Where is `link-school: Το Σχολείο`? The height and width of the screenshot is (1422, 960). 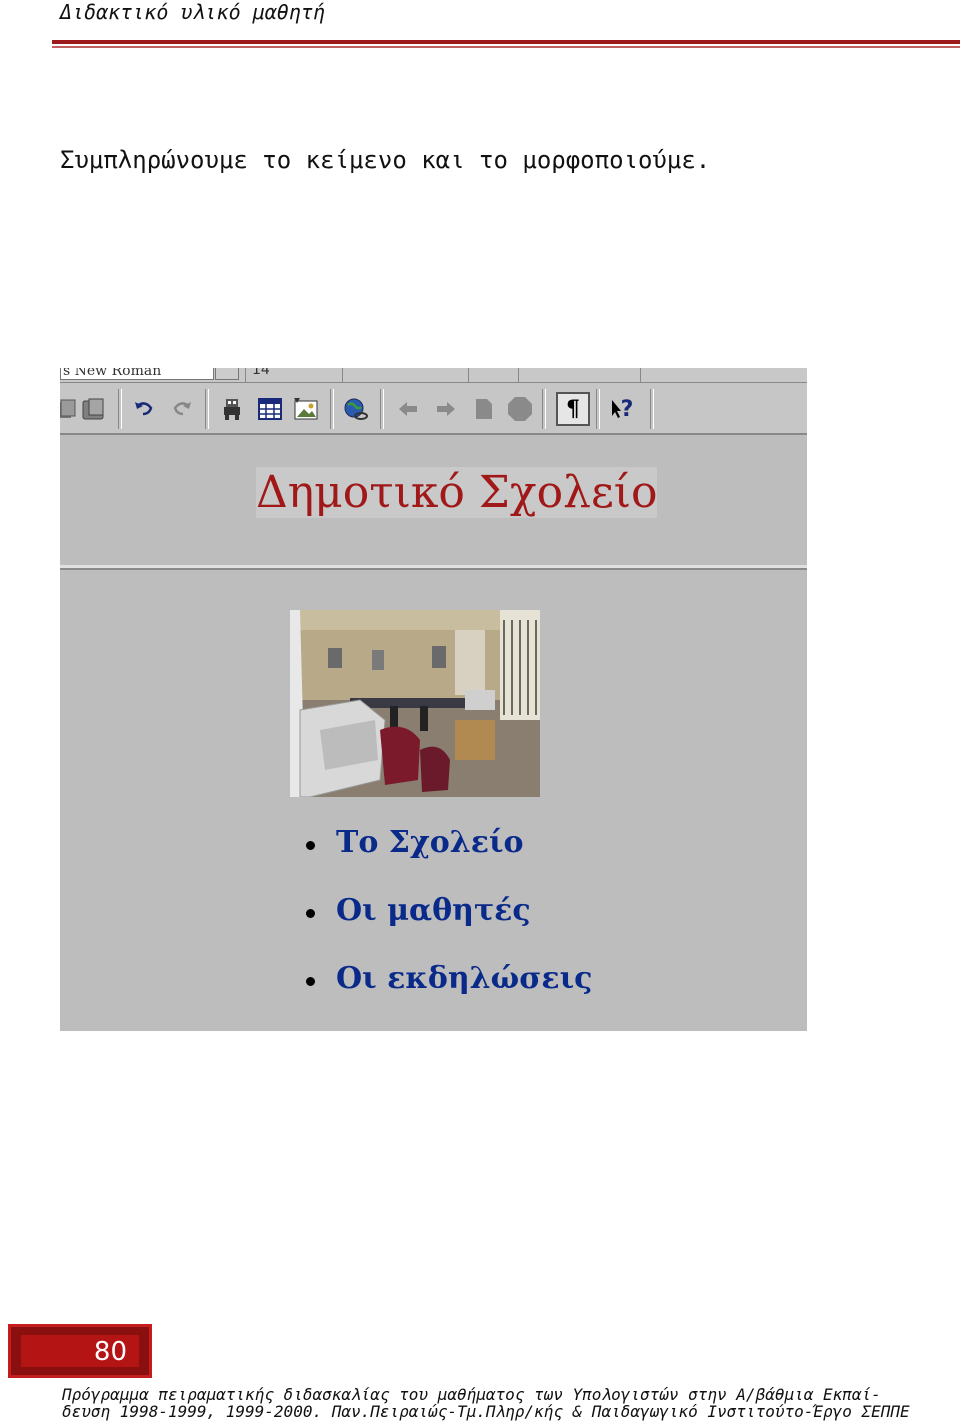 link-school: Το Σχολείο is located at coordinates (430, 842).